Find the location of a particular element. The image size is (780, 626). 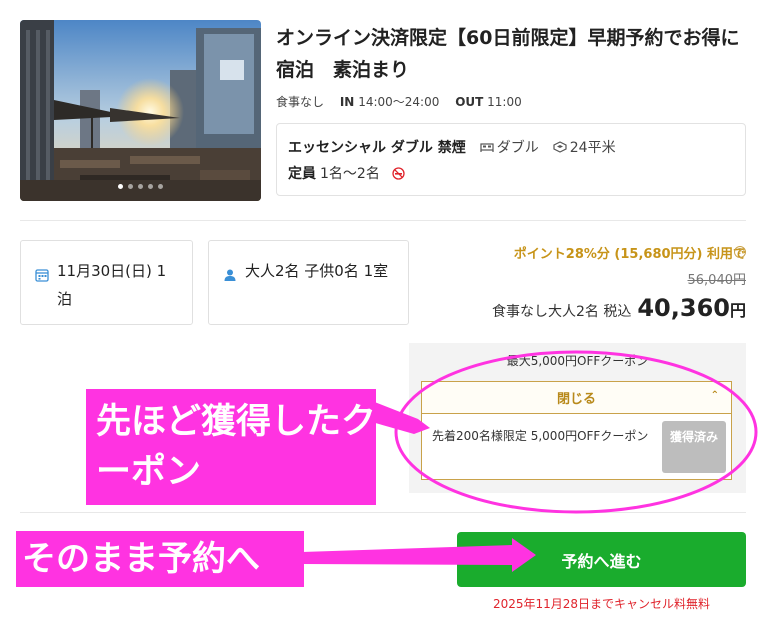

checkout-label: OUT is located at coordinates (469, 102).